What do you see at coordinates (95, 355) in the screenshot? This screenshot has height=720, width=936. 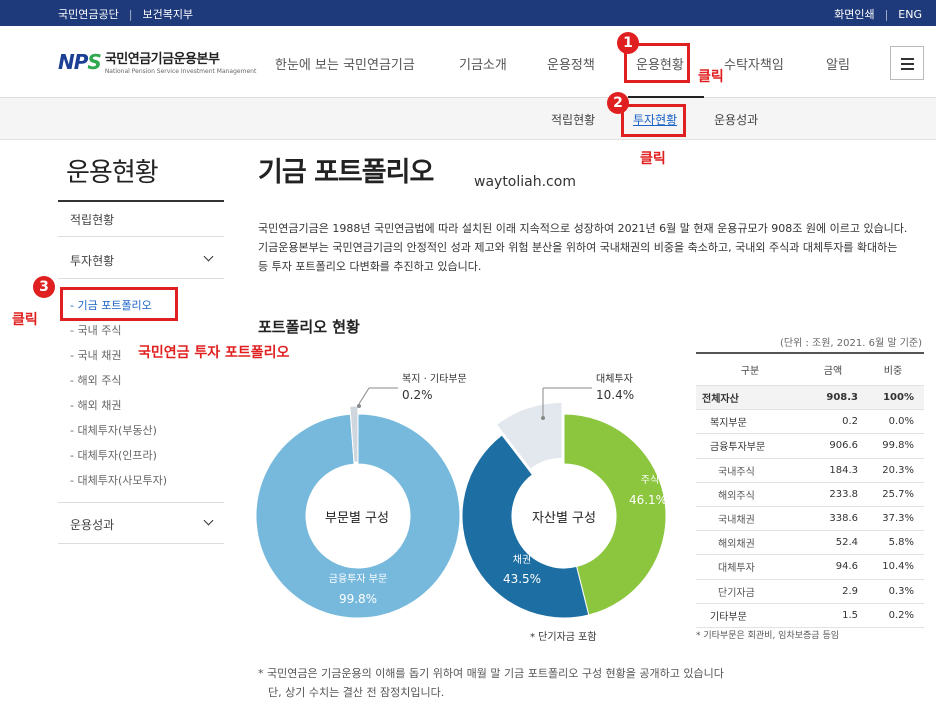 I see `sidebar-sub-domestic-bond: - 국내 채권` at bounding box center [95, 355].